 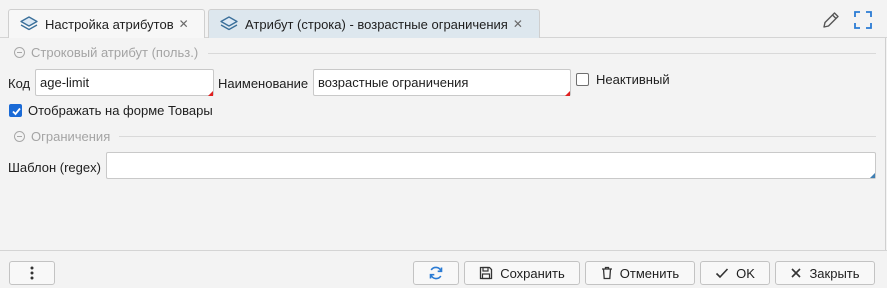 What do you see at coordinates (633, 79) in the screenshot?
I see `inactive-label: Неактивный` at bounding box center [633, 79].